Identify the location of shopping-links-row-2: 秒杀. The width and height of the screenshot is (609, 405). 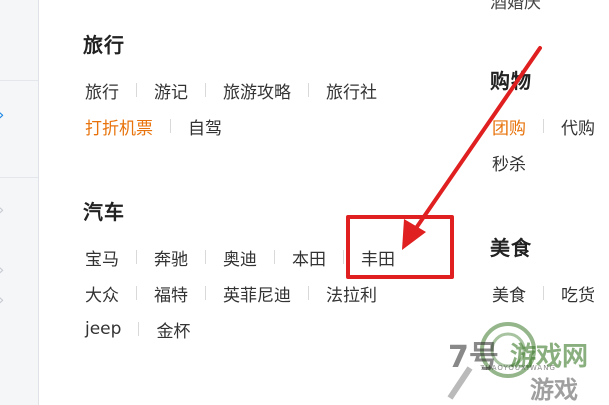
(509, 162).